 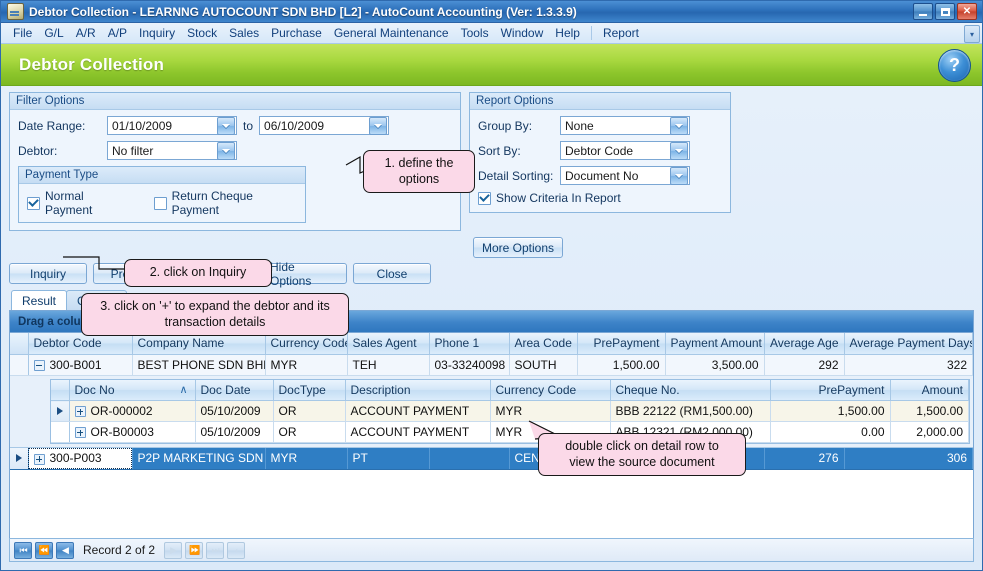 What do you see at coordinates (183, 389) in the screenshot?
I see `sort-ascending-icon: ∧` at bounding box center [183, 389].